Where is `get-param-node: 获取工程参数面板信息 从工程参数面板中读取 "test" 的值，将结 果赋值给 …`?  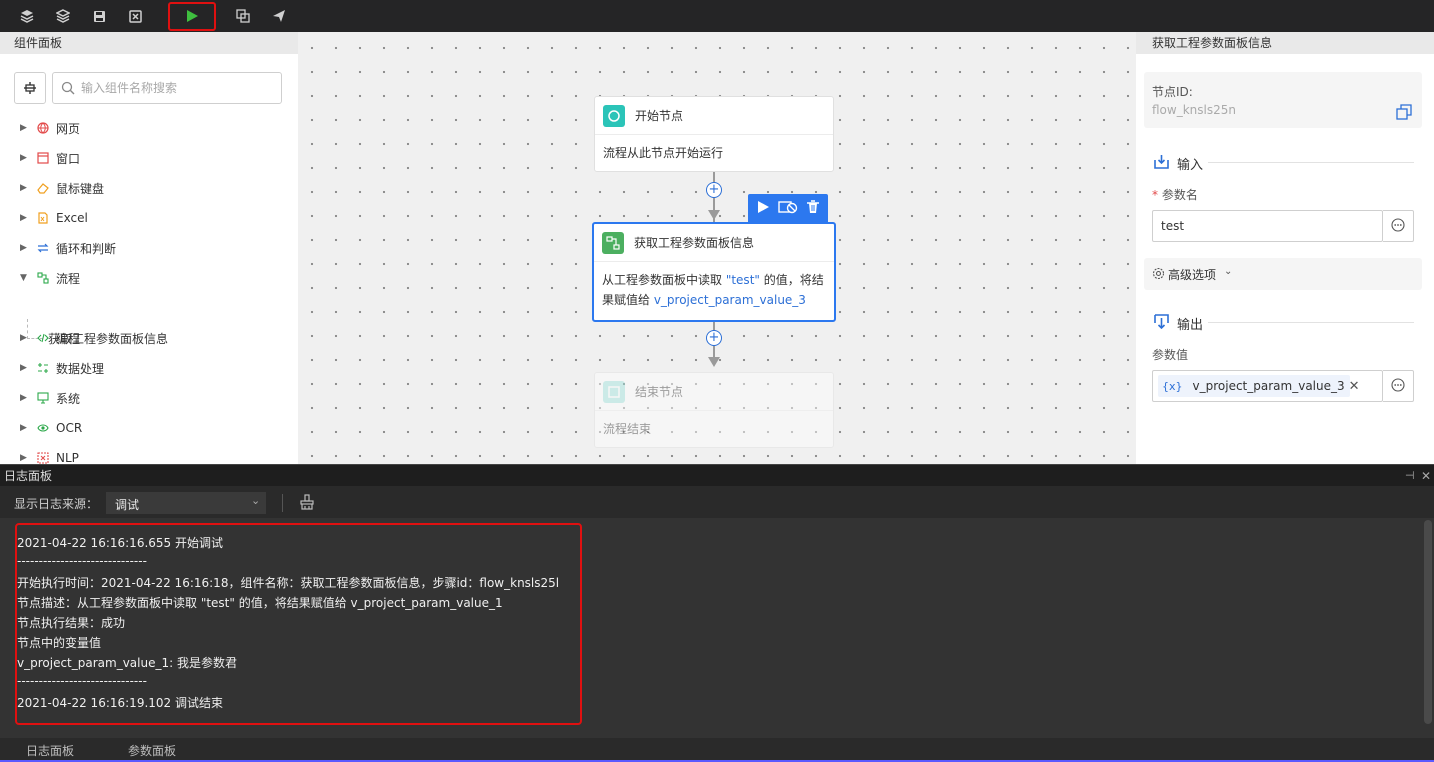
get-param-node: 获取工程参数面板信息 从工程参数面板中读取 "test" 的值，将结 果赋值给 … is located at coordinates (714, 272).